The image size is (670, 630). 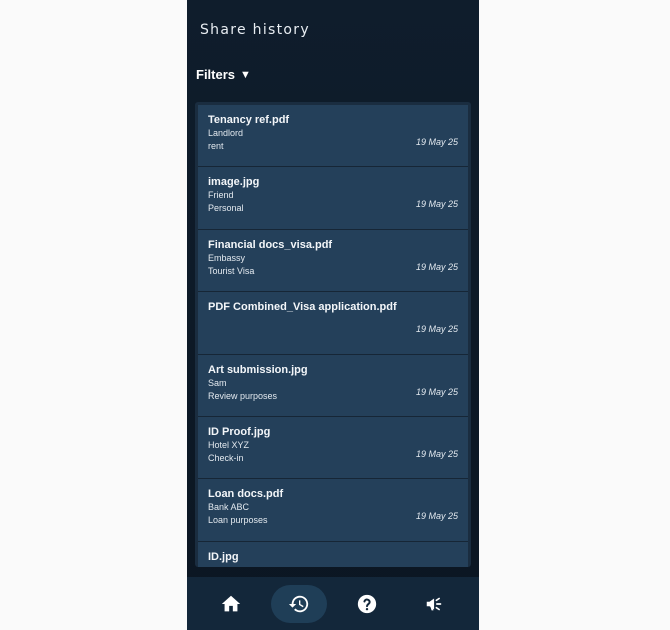 I want to click on caret-down-icon: ▼, so click(x=245, y=74).